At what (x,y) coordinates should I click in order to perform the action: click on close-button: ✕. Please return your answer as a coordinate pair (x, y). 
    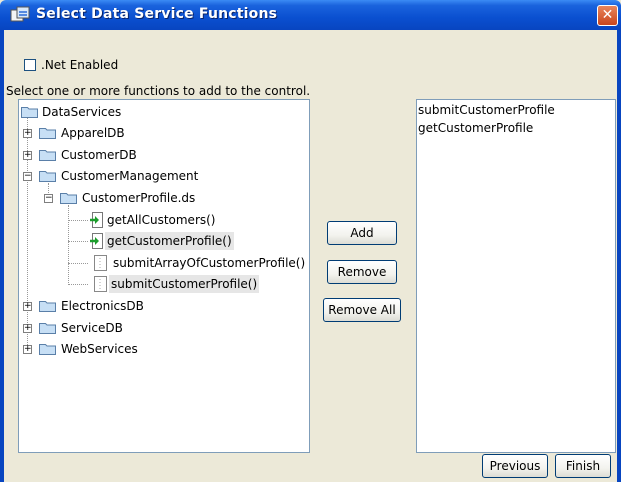
    Looking at the image, I should click on (607, 15).